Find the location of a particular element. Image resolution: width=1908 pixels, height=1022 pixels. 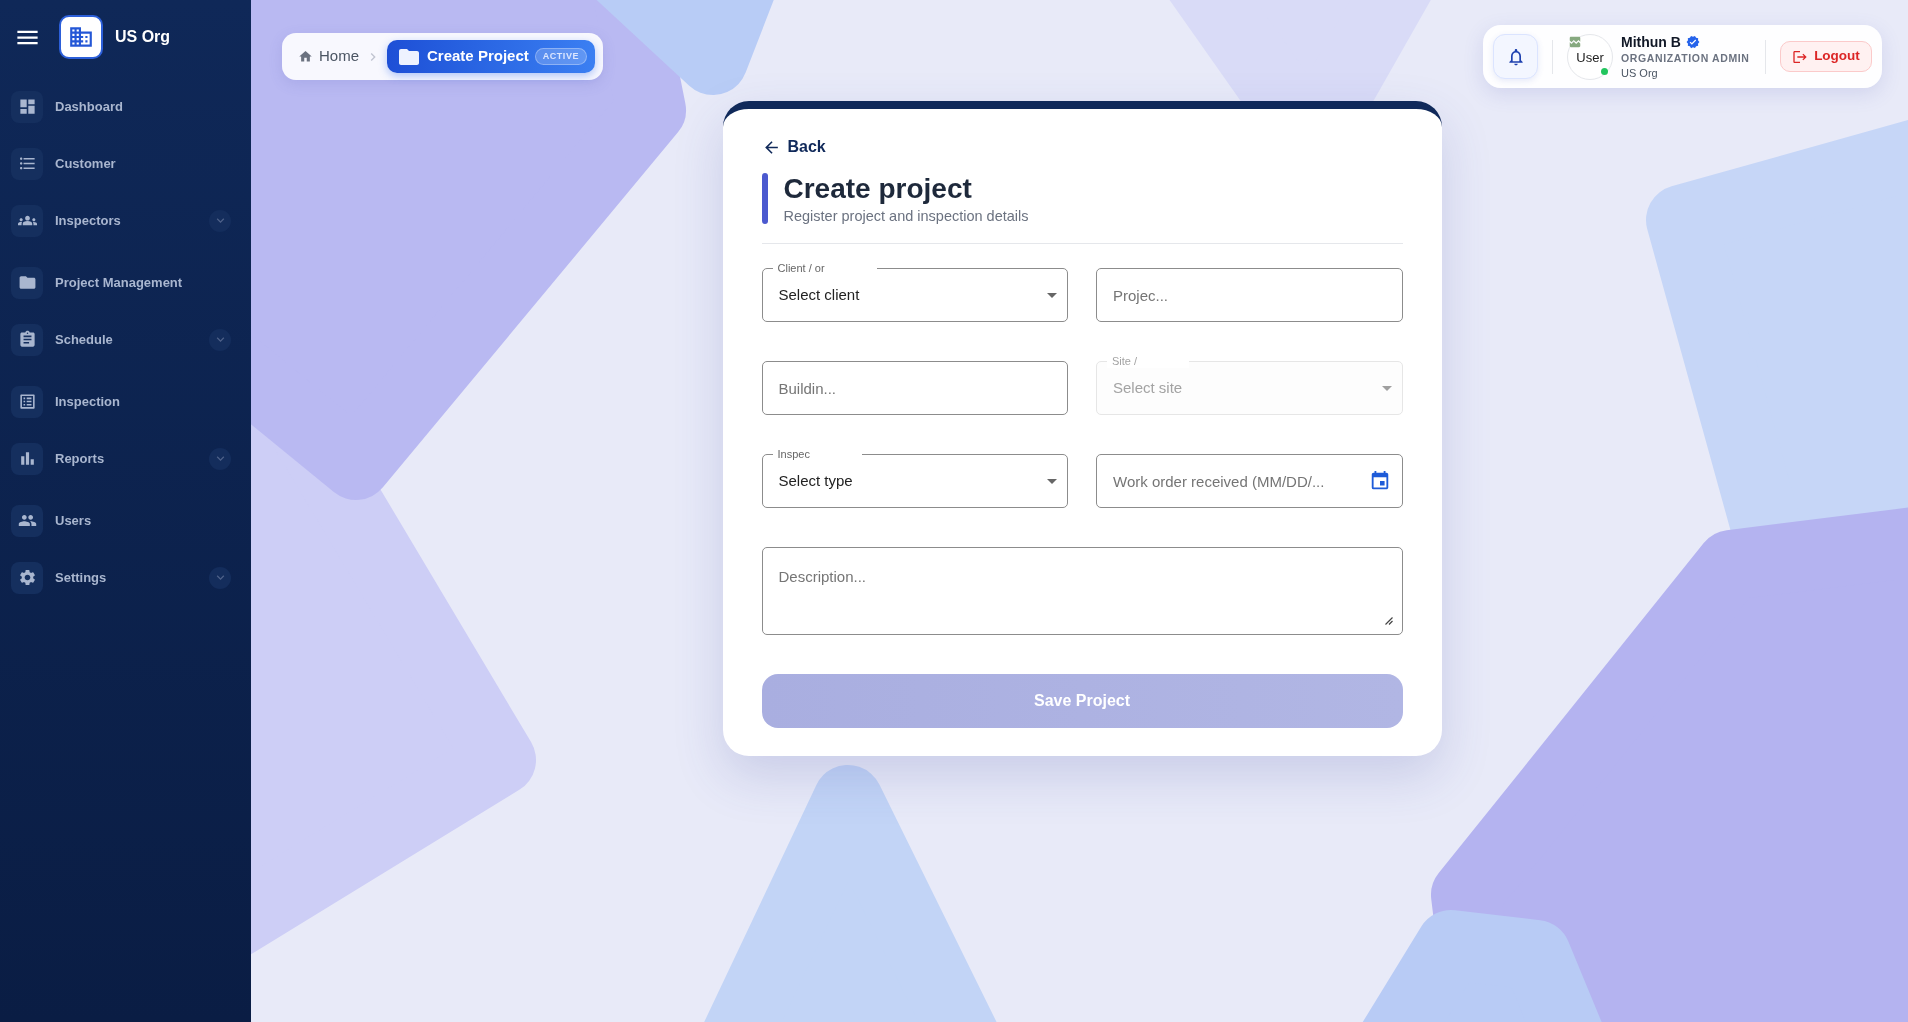

avatar-alt-text: User is located at coordinates (1590, 58).